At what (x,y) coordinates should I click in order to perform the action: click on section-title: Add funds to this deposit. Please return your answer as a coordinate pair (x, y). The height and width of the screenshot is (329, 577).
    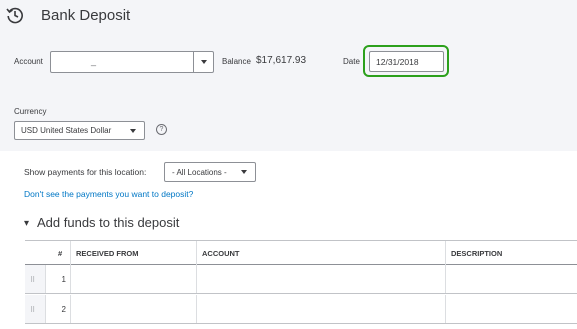
    Looking at the image, I should click on (108, 222).